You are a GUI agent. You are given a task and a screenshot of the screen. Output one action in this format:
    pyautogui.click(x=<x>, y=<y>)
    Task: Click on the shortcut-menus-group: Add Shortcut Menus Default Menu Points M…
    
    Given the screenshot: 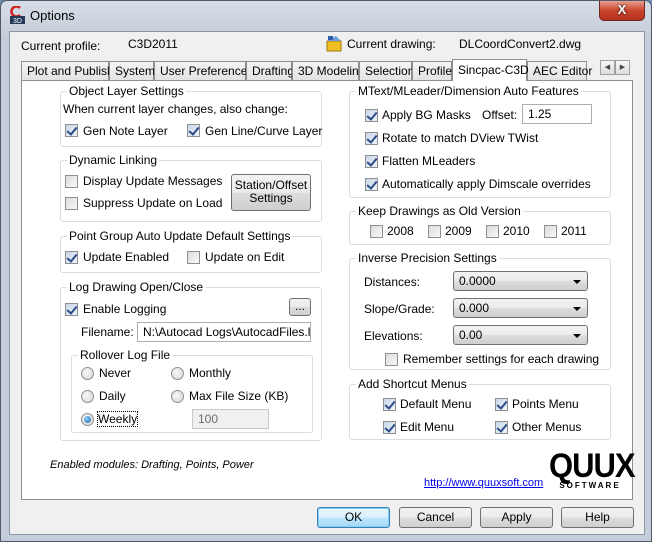 What is the action you would take?
    pyautogui.click(x=480, y=408)
    